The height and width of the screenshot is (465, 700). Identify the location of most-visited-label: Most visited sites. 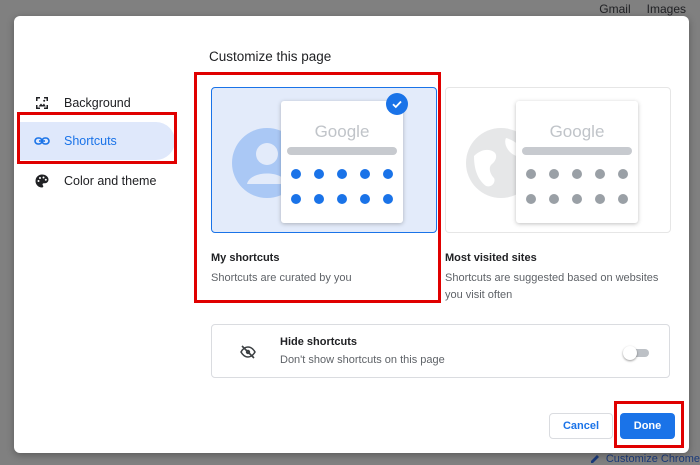
(491, 258).